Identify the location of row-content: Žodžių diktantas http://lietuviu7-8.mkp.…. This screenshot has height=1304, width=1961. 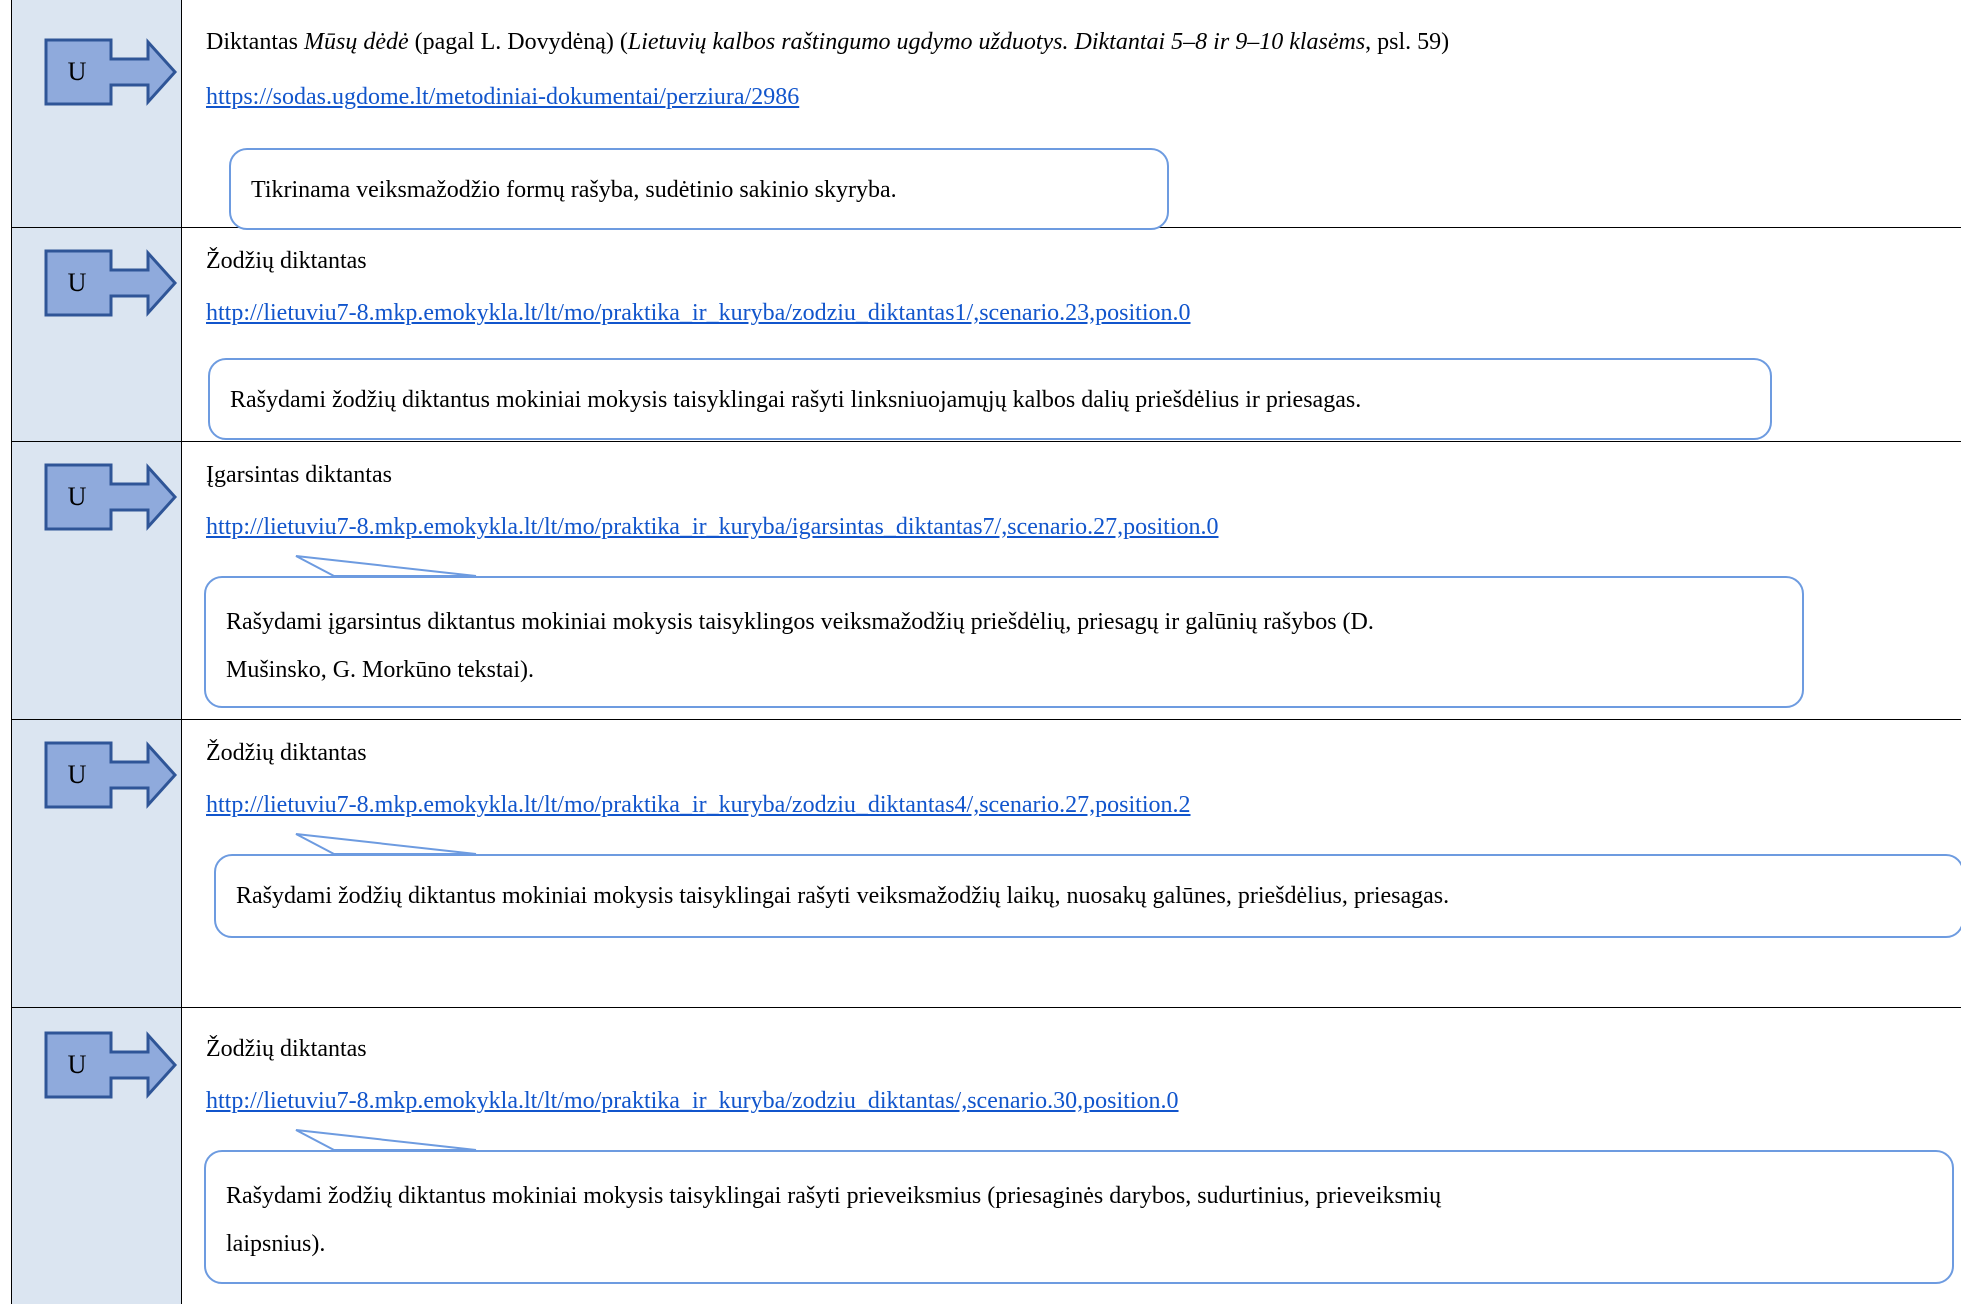
(1077, 334).